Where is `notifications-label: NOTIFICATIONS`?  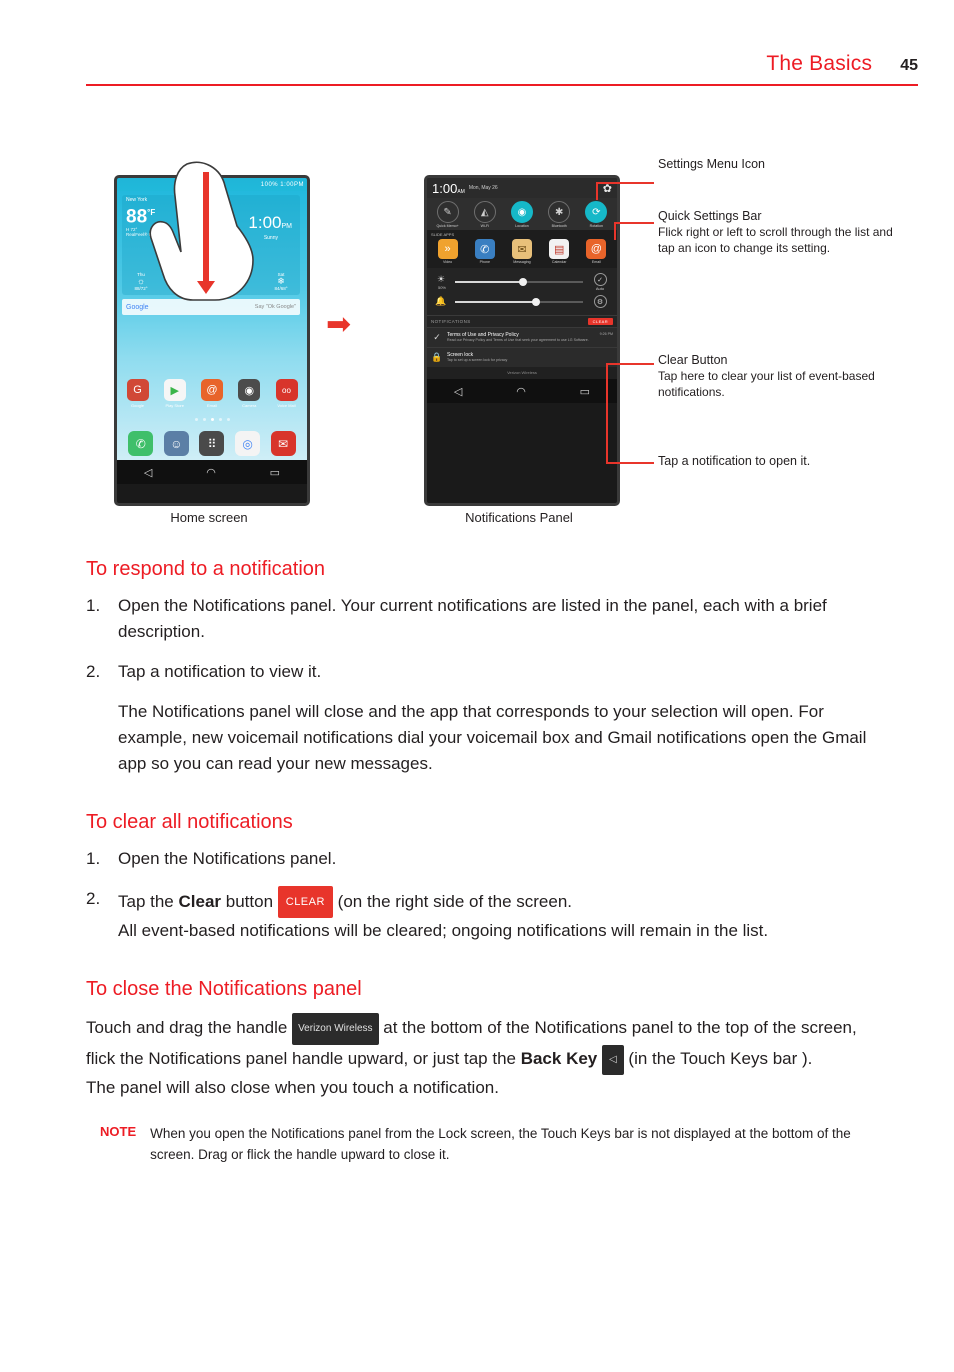 notifications-label: NOTIFICATIONS is located at coordinates (451, 322).